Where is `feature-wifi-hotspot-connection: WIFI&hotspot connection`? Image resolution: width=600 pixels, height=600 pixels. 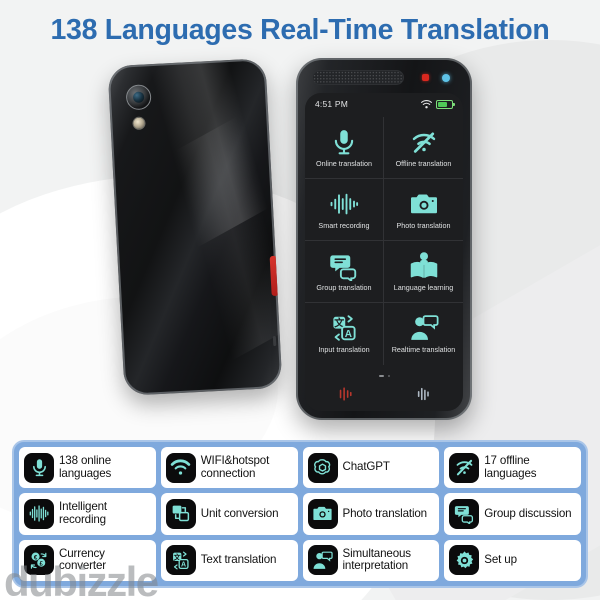
feature-wifi-hotspot-connection: WIFI&hotspot connection is located at coordinates (229, 468).